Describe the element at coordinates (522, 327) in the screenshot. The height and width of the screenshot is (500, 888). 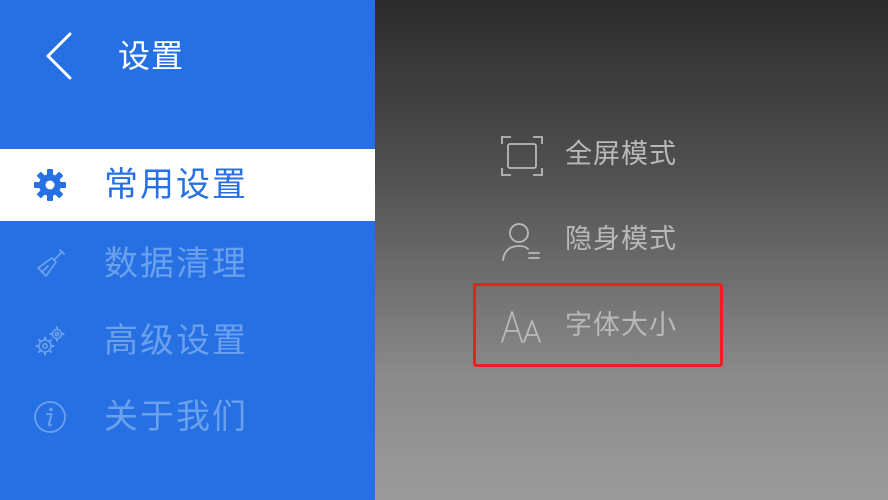
I see `font-size-icon` at that location.